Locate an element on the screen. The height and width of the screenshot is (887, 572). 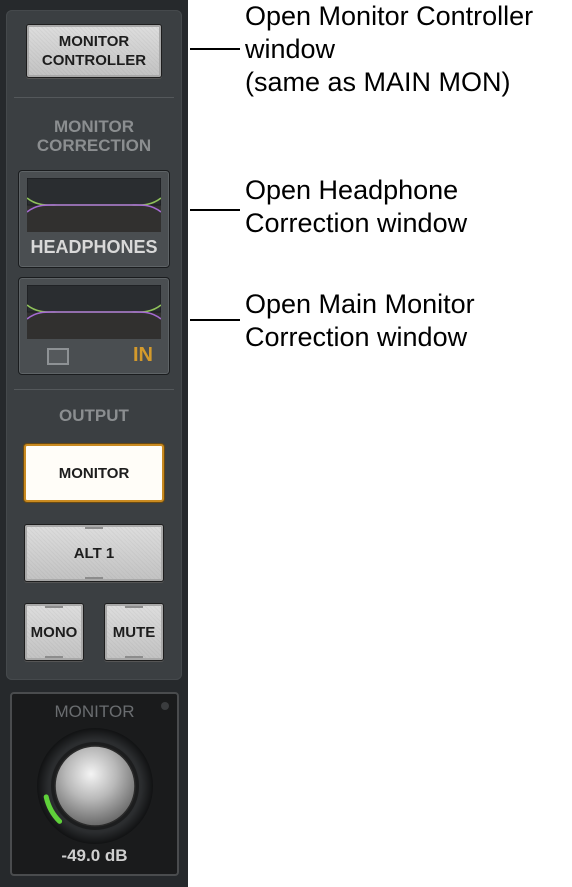
monitor-level-knob is located at coordinates (95, 785).